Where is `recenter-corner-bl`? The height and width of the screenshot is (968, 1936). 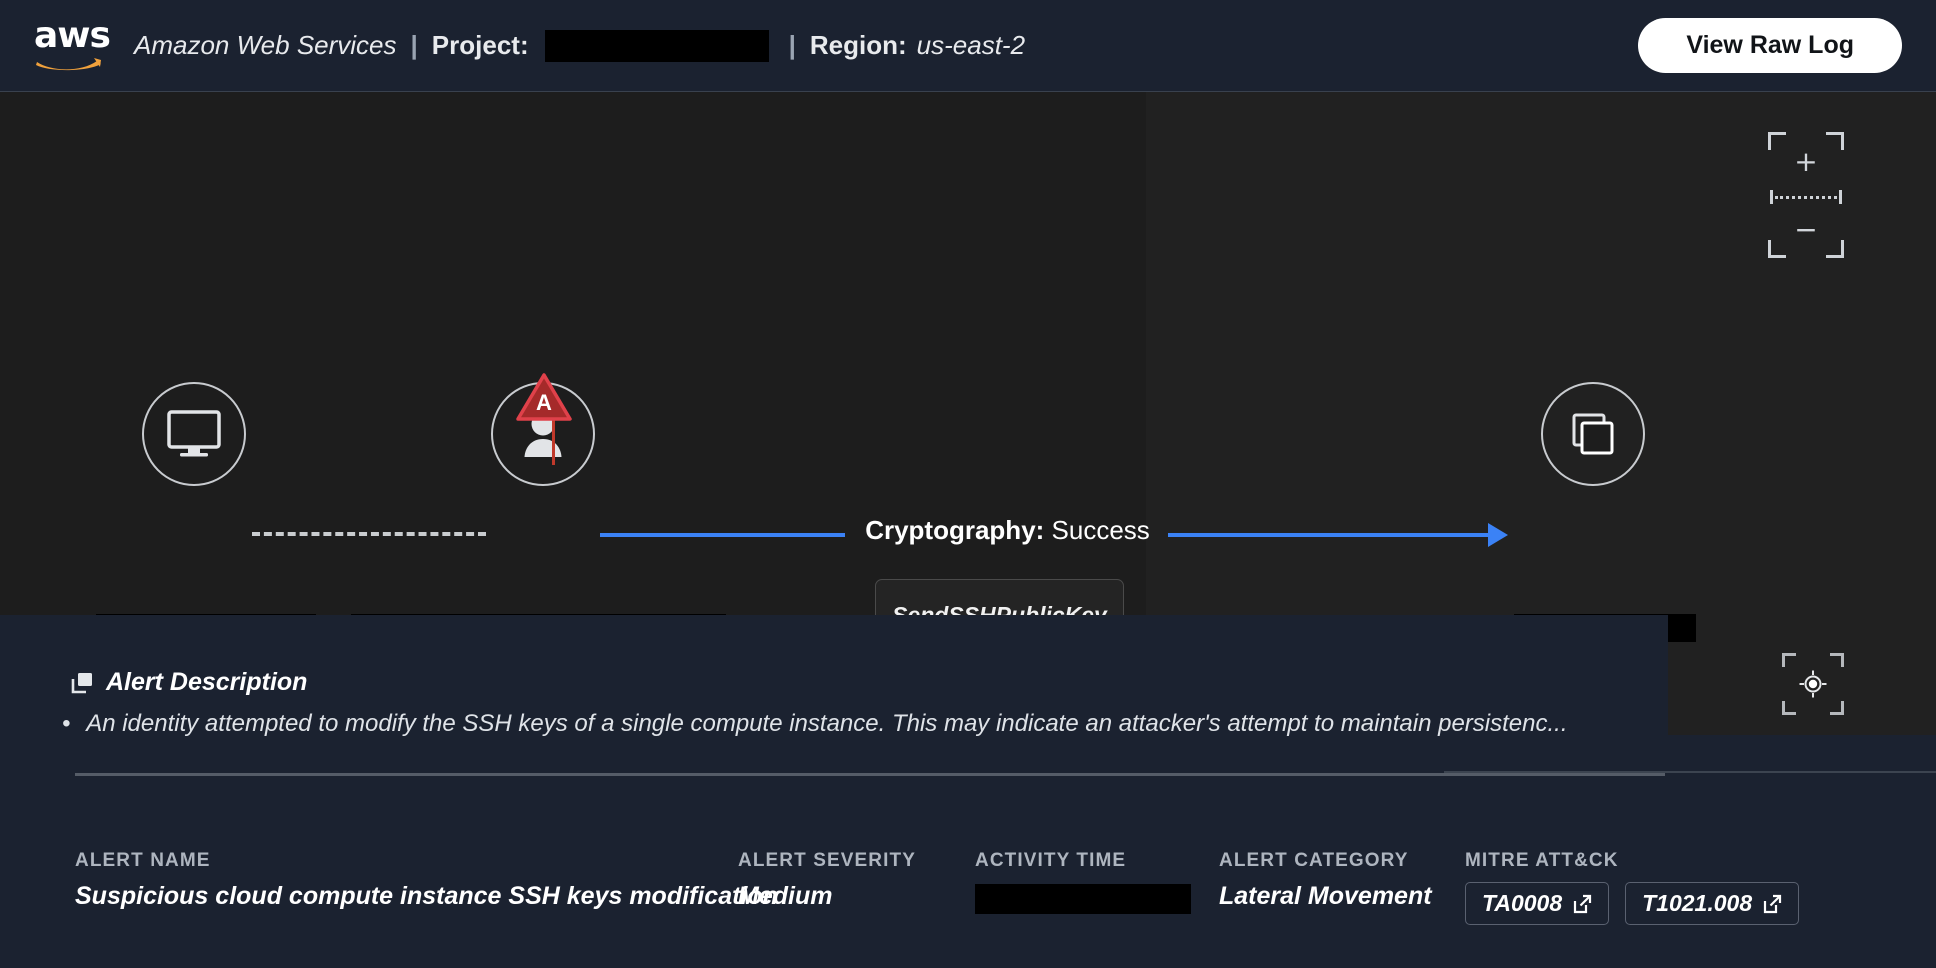 recenter-corner-bl is located at coordinates (1789, 708).